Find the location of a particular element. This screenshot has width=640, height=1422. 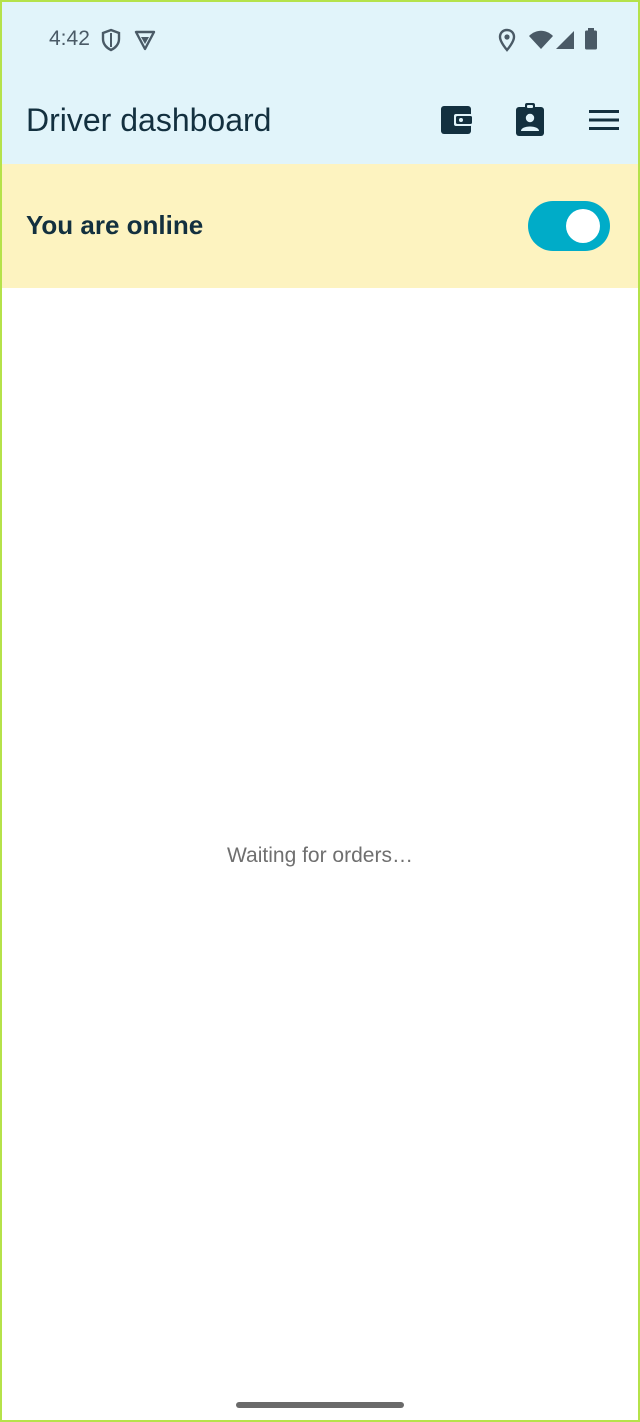

menu-button is located at coordinates (604, 122).